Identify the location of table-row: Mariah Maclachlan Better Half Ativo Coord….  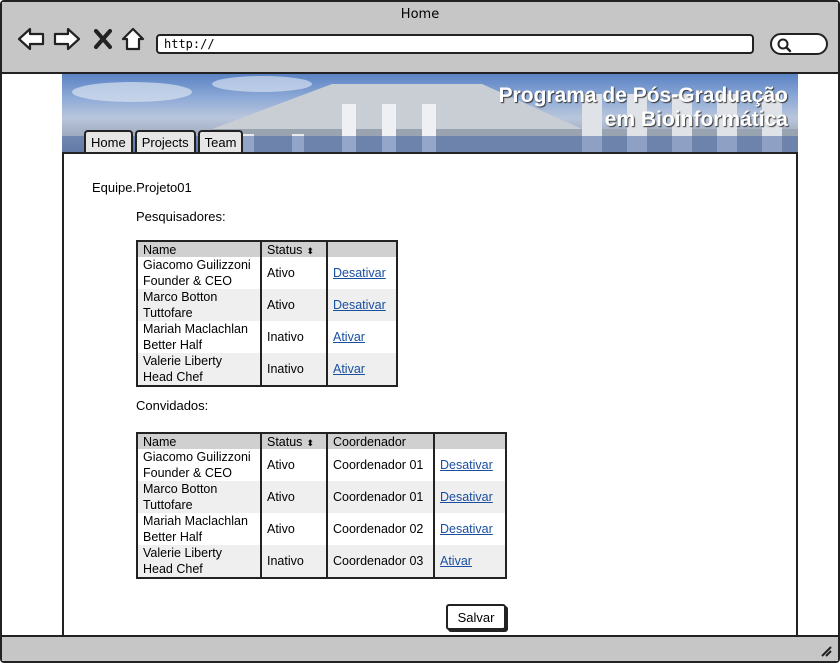
(321, 529).